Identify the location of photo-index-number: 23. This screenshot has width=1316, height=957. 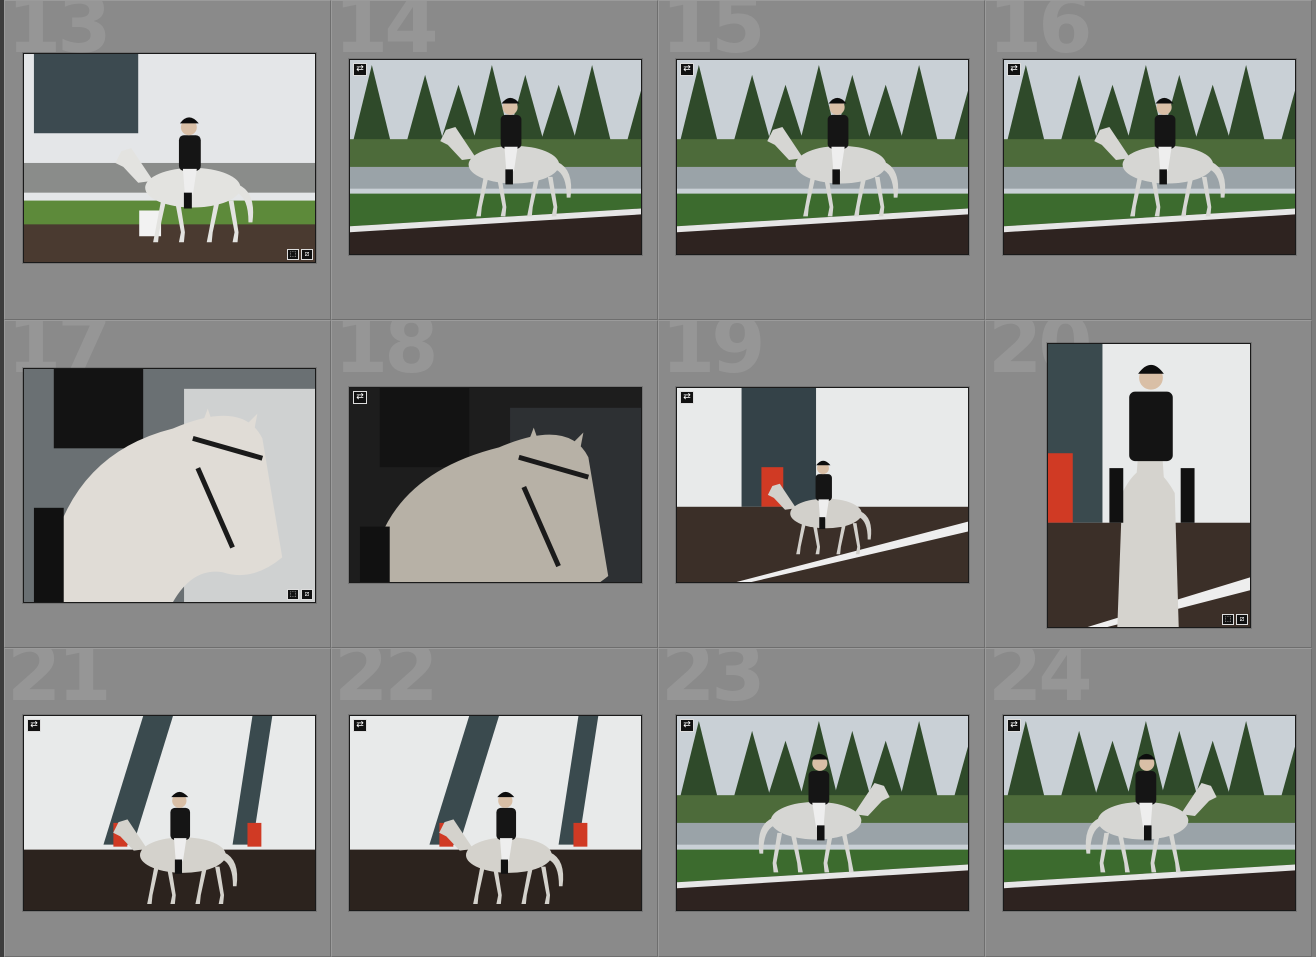
(713, 683).